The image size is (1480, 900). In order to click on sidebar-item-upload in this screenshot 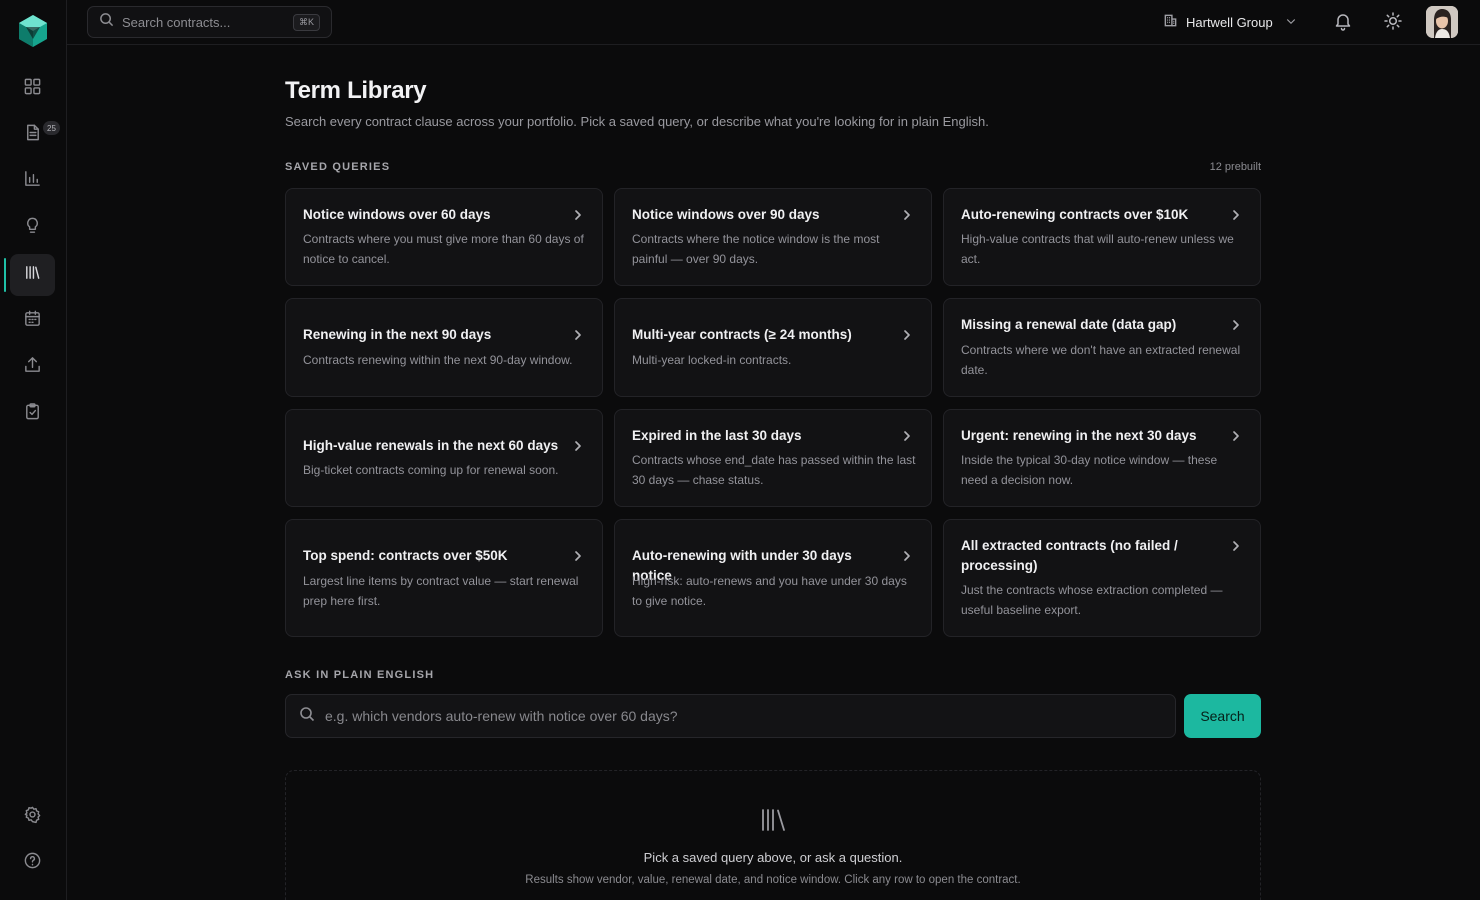, I will do `click(32, 367)`.